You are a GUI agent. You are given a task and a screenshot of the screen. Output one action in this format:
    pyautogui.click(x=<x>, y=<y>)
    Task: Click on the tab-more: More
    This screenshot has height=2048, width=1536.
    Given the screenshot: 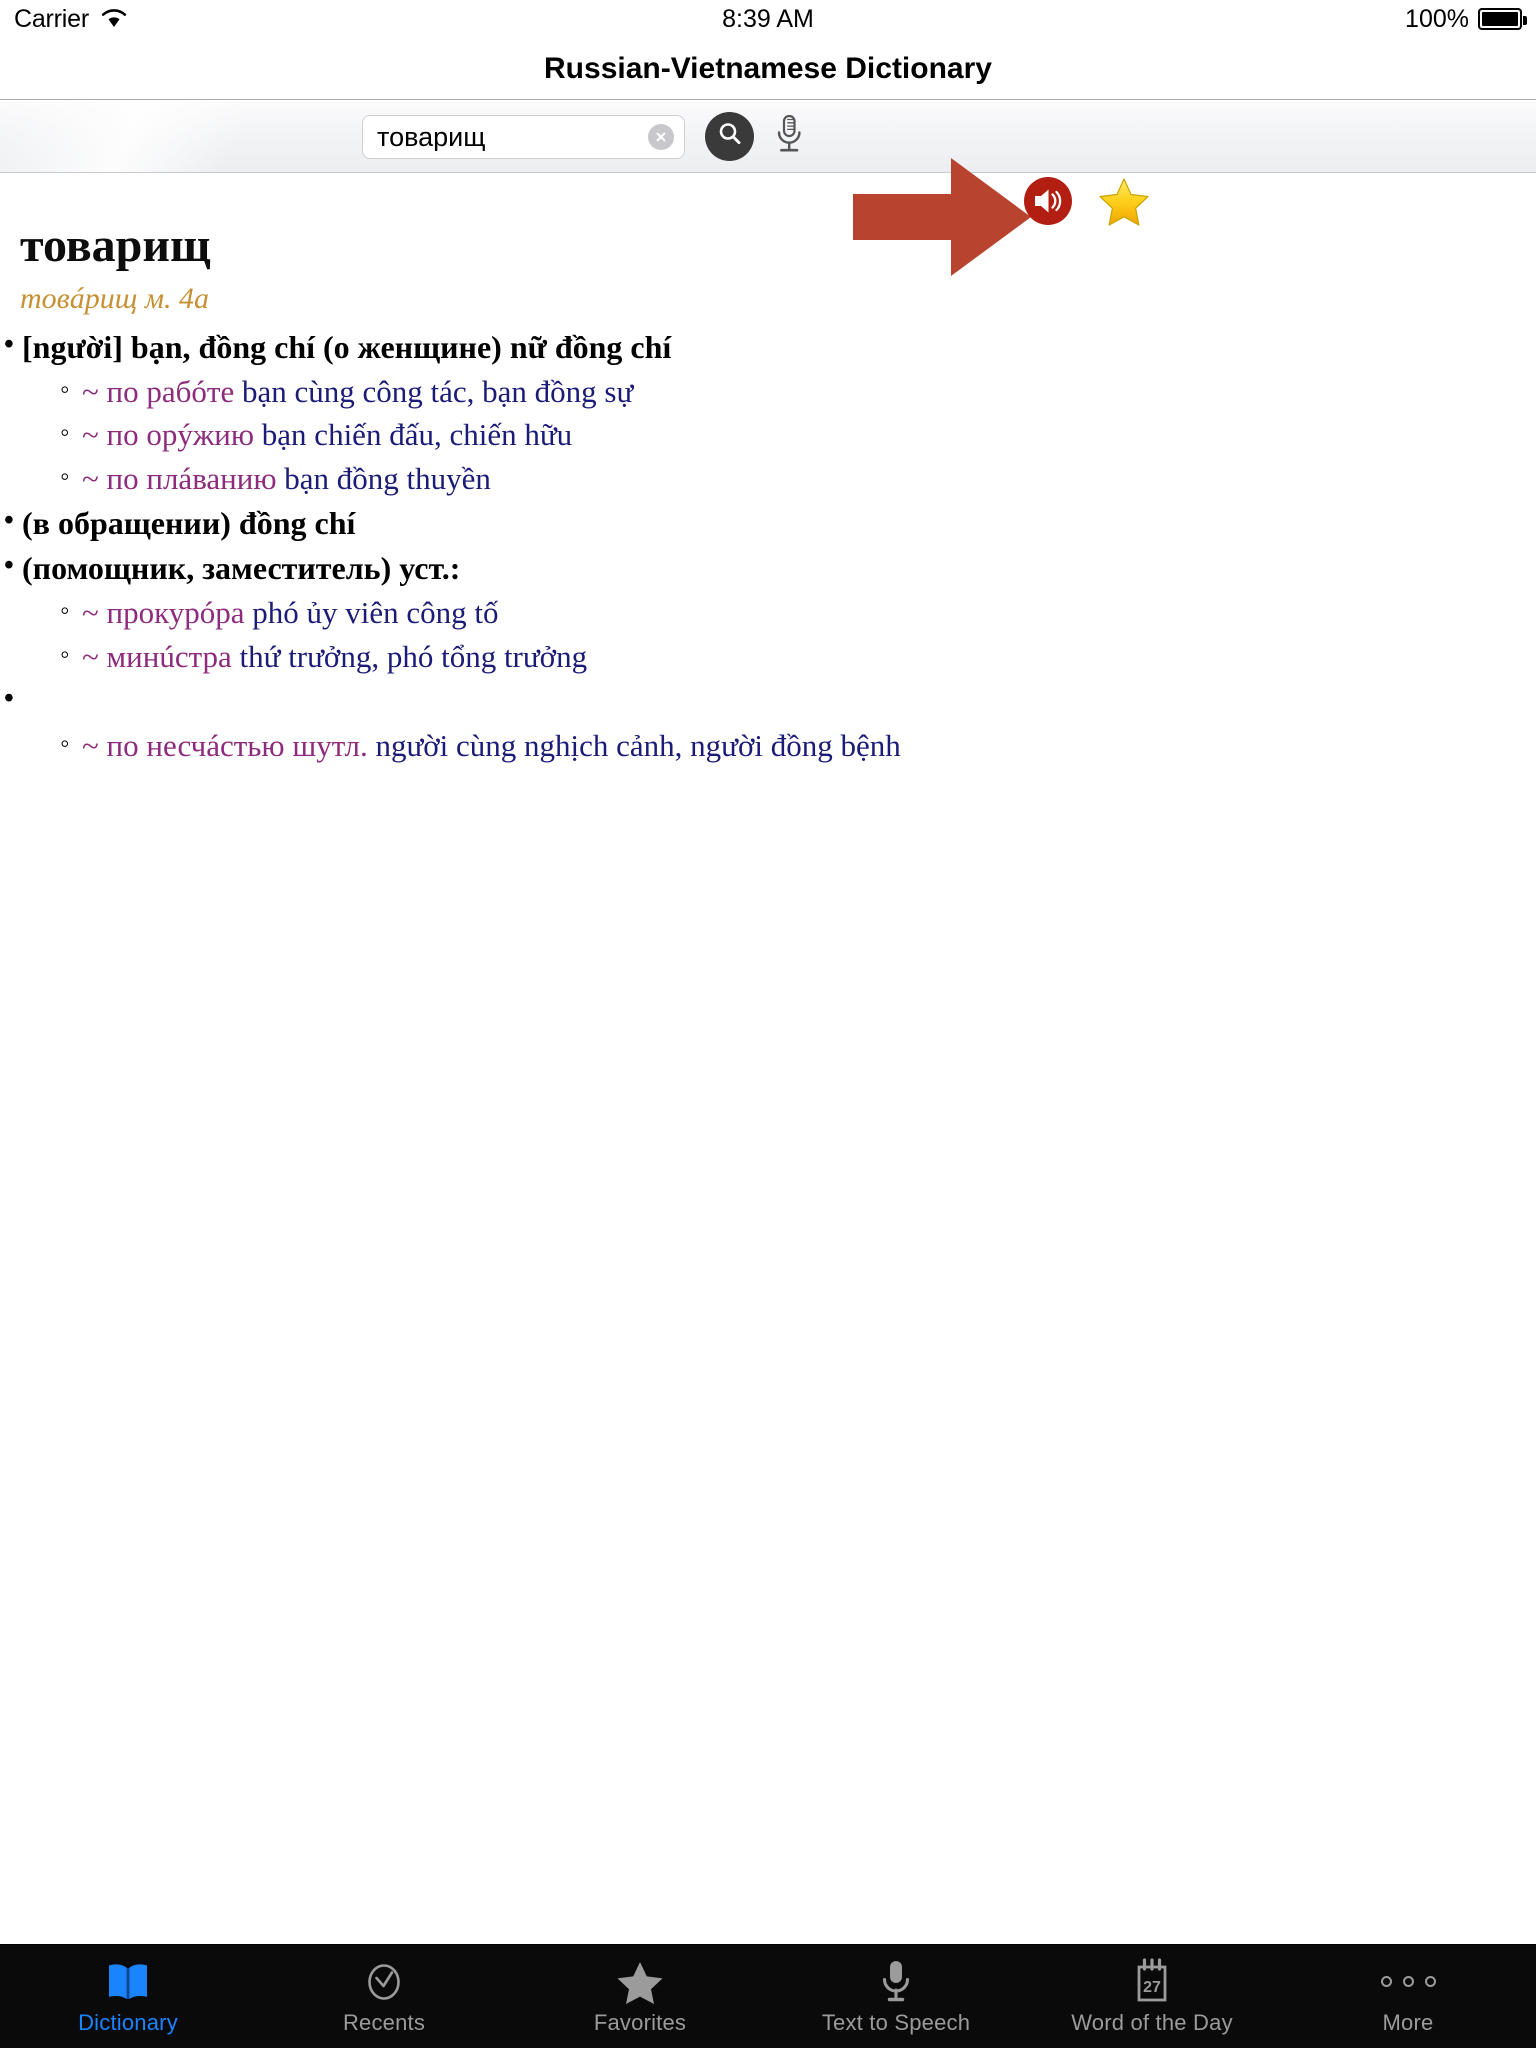 What is the action you would take?
    pyautogui.click(x=1408, y=1996)
    